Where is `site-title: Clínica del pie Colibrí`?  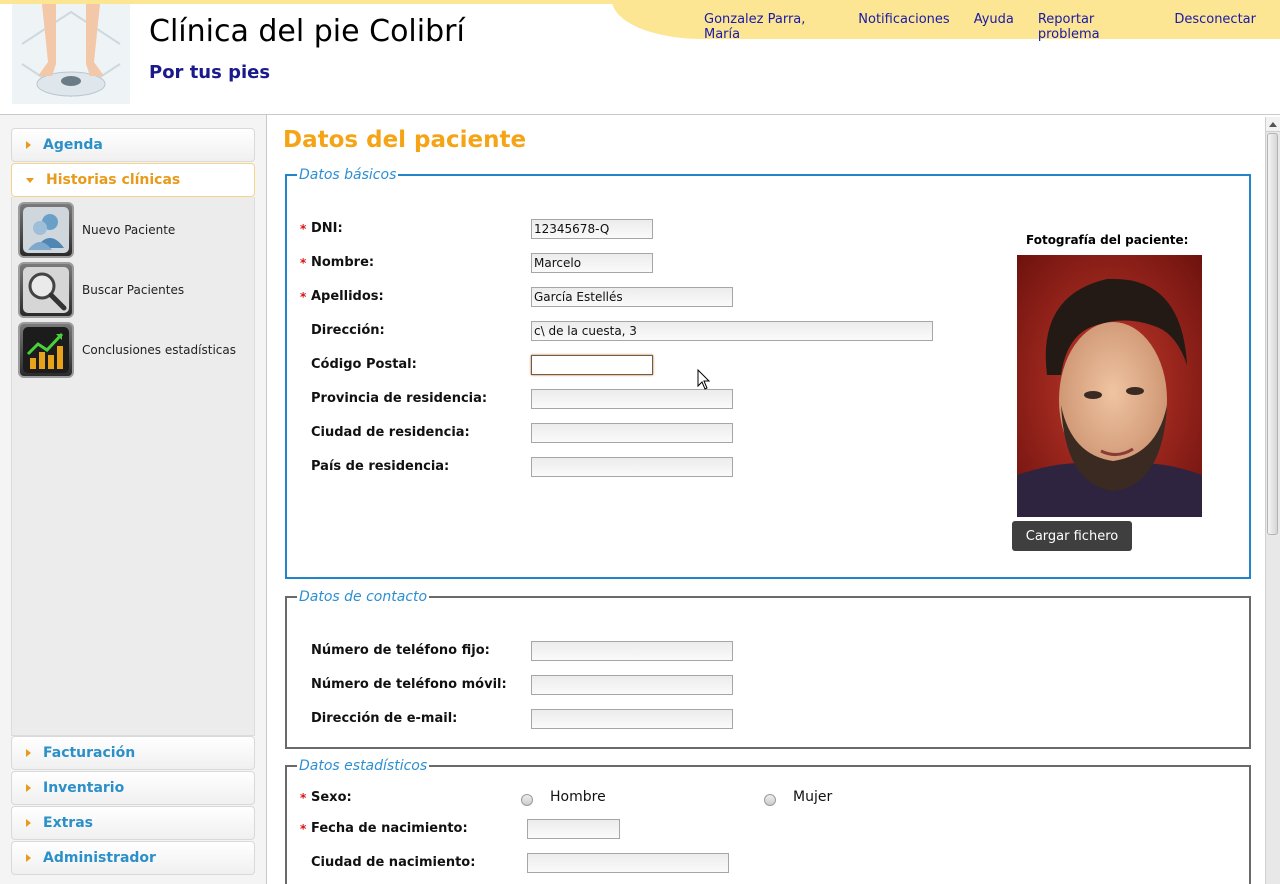
site-title: Clínica del pie Colibrí is located at coordinates (307, 31).